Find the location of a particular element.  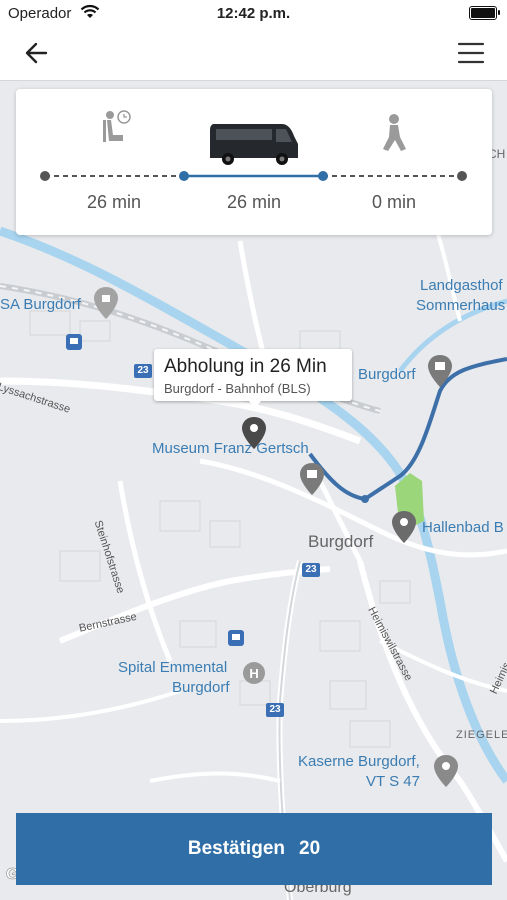

hospital-pin-icon: H is located at coordinates (254, 673).